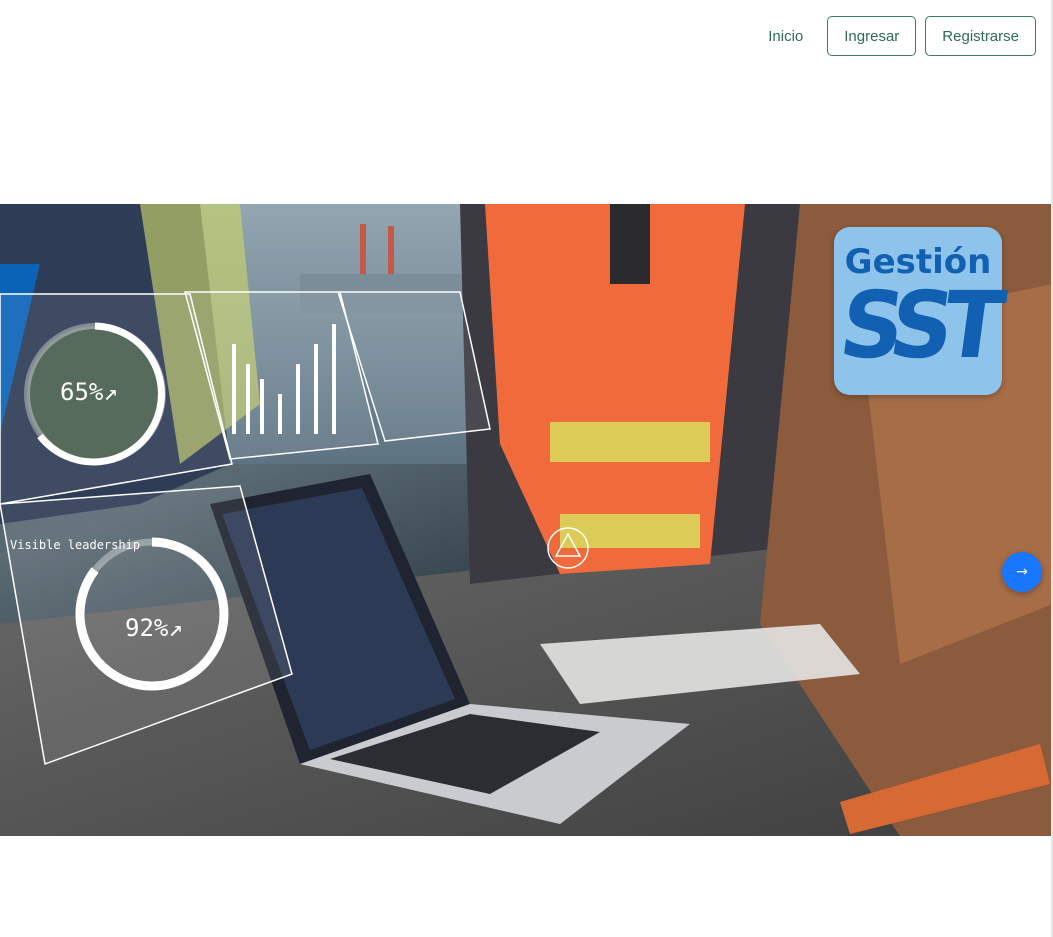 The image size is (1053, 937). Describe the element at coordinates (154, 628) in the screenshot. I see `svg-text: 92%↗` at that location.